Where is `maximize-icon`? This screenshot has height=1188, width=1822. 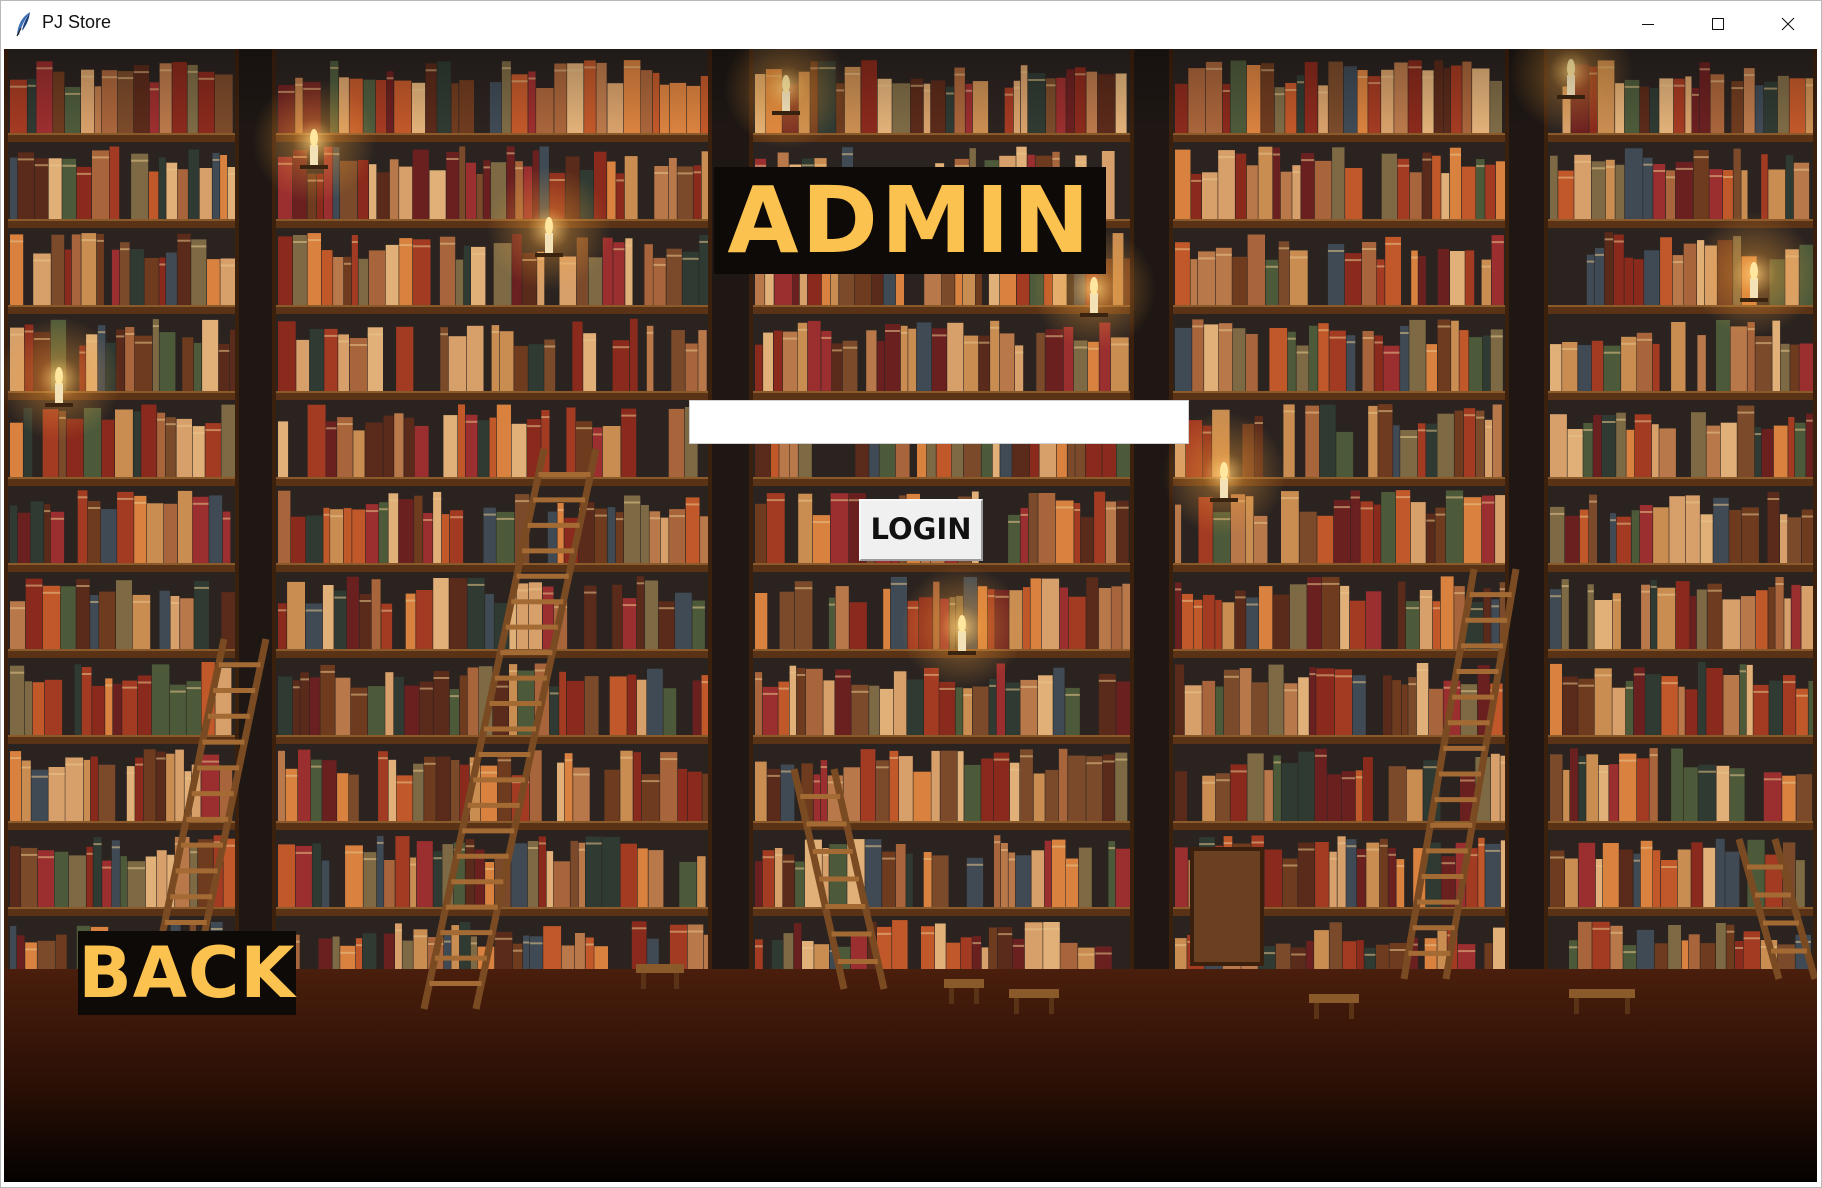 maximize-icon is located at coordinates (1718, 24).